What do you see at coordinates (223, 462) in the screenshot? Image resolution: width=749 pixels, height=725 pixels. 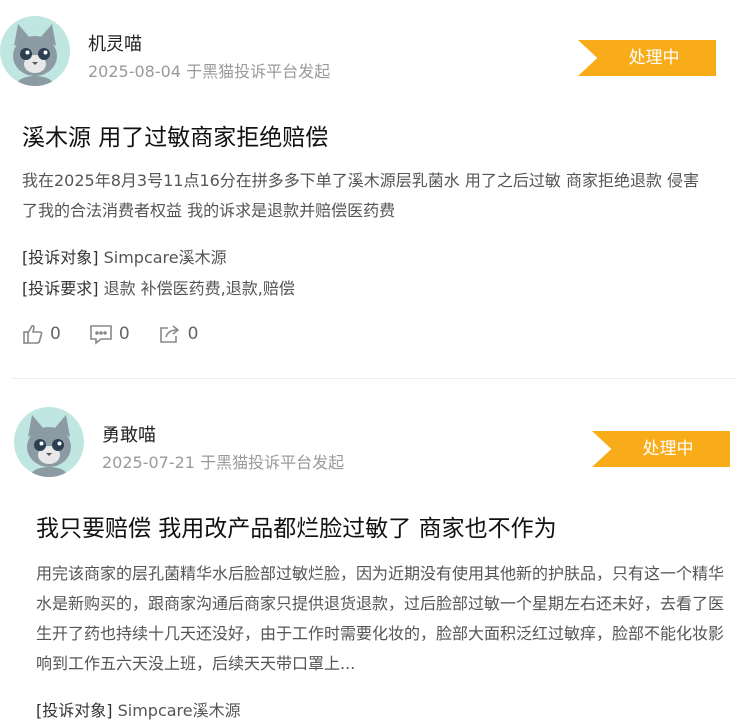 I see `post-meta: 2025-07-21 于黑猫投诉平台发起` at bounding box center [223, 462].